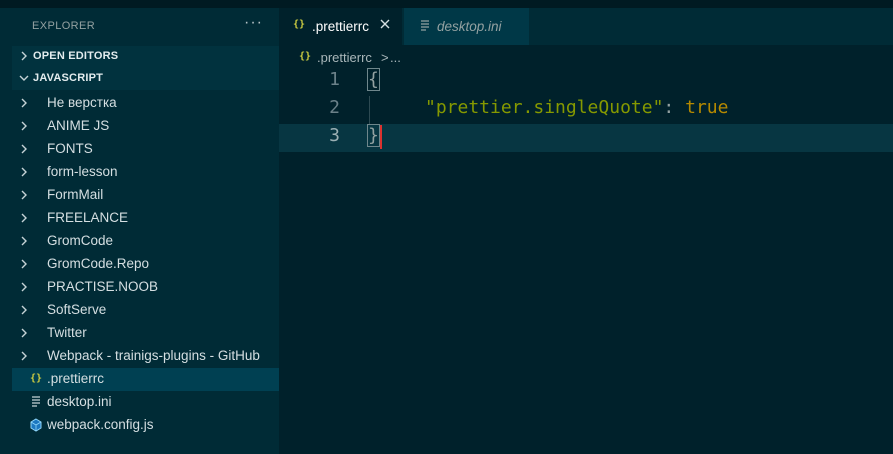 This screenshot has width=893, height=454. What do you see at coordinates (334, 107) in the screenshot?
I see `line-number: 2` at bounding box center [334, 107].